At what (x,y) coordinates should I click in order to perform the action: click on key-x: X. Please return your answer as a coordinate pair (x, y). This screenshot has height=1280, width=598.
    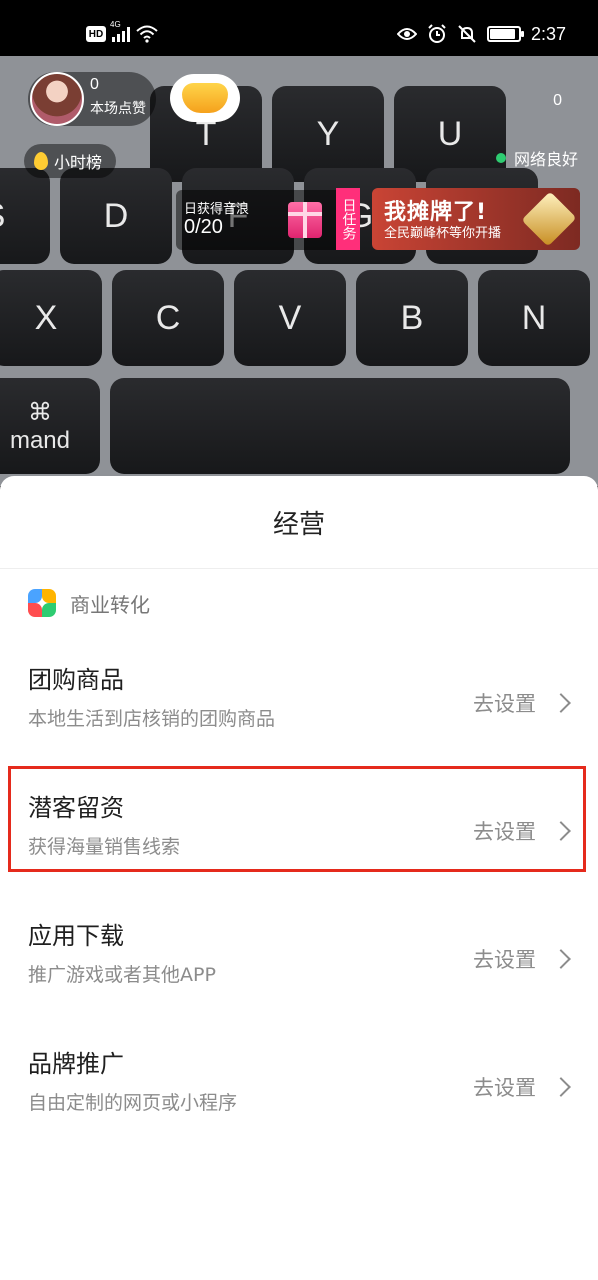
    Looking at the image, I should click on (51, 318).